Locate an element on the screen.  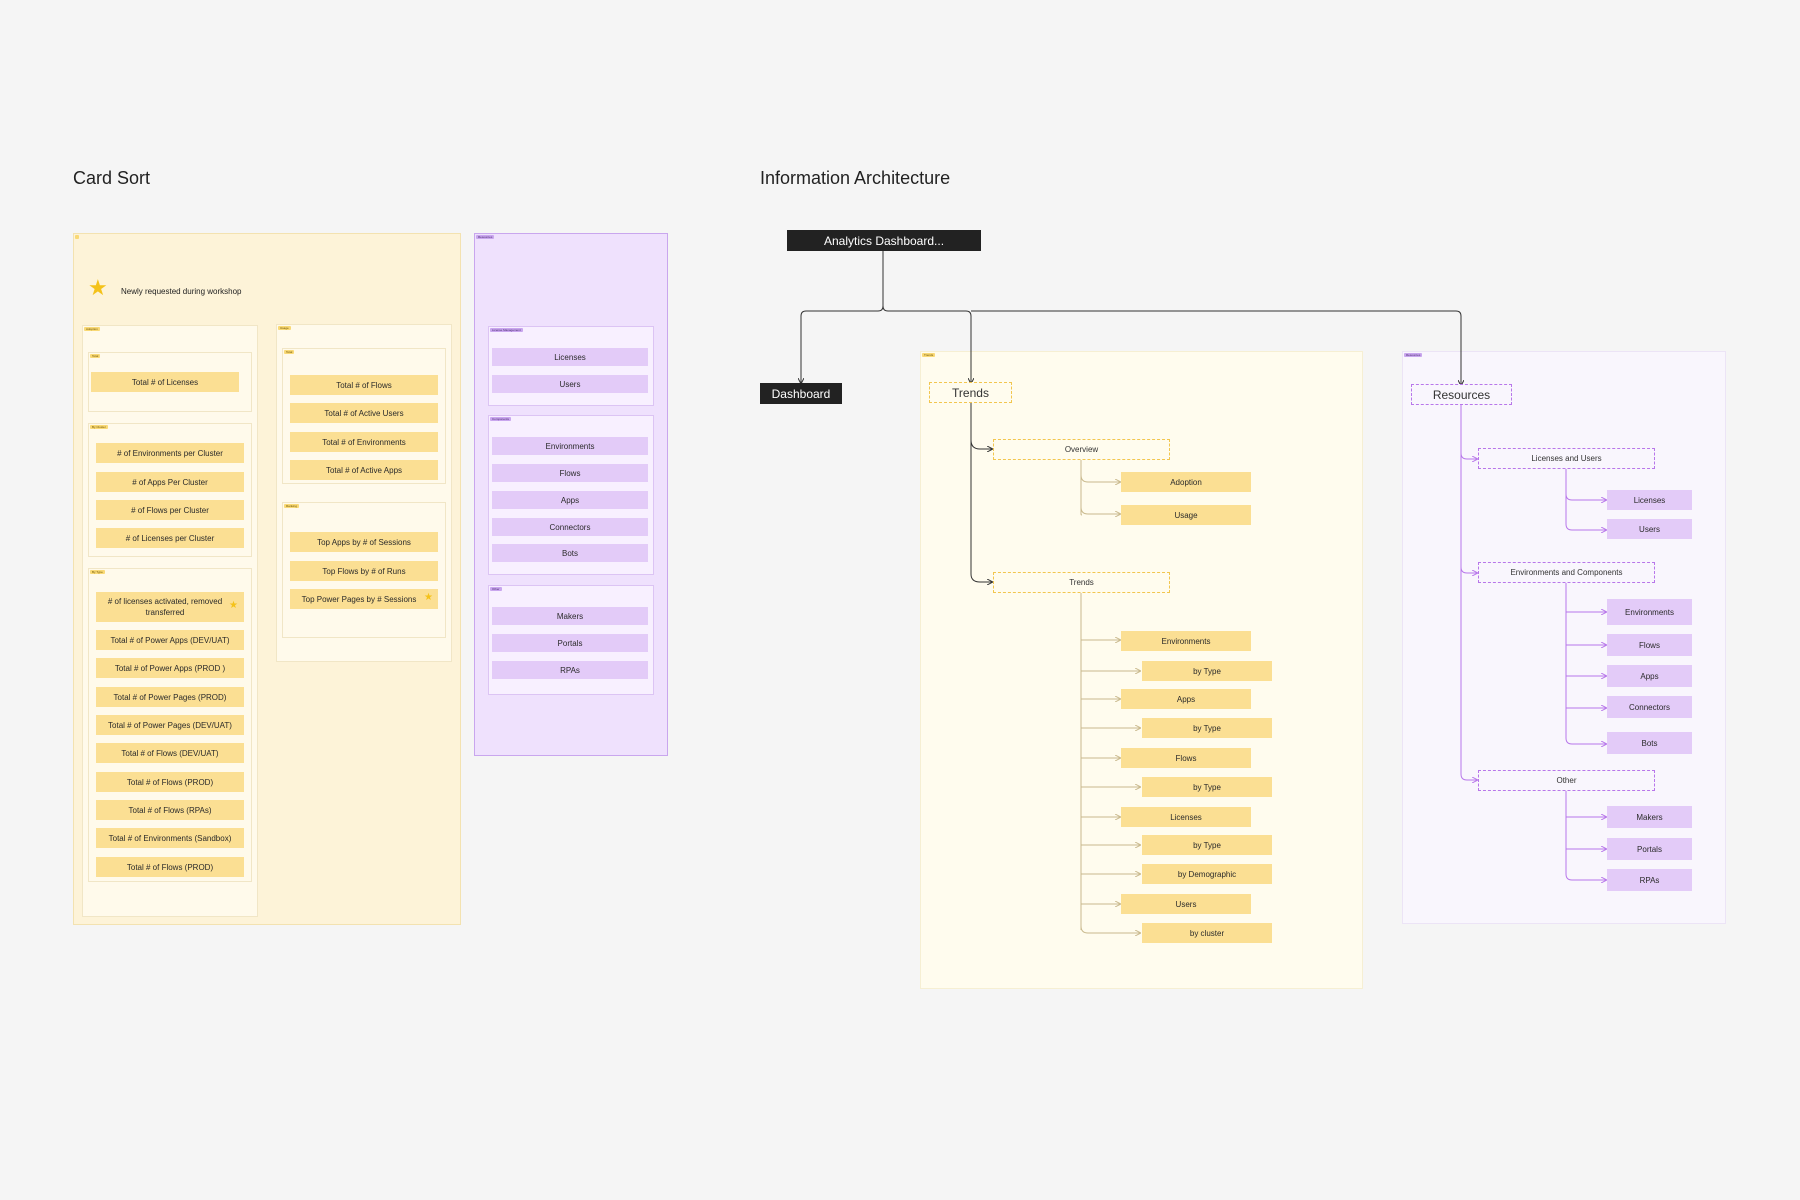
ia-res-connectors: Connectors is located at coordinates (1649, 707).